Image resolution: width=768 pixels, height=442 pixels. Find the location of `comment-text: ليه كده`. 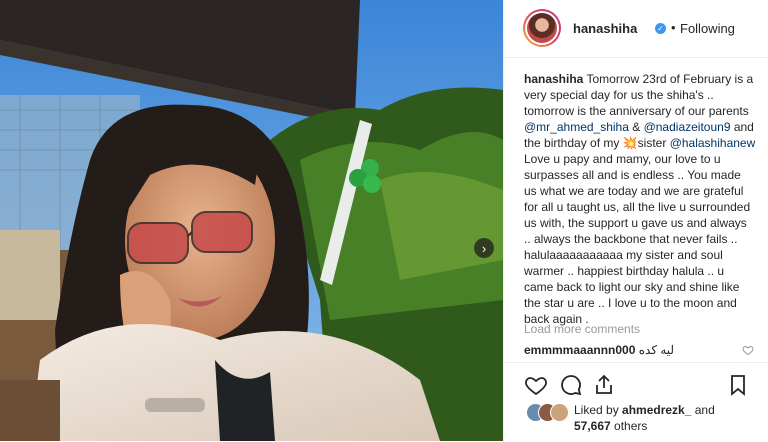

comment-text: ليه كده is located at coordinates (656, 350).